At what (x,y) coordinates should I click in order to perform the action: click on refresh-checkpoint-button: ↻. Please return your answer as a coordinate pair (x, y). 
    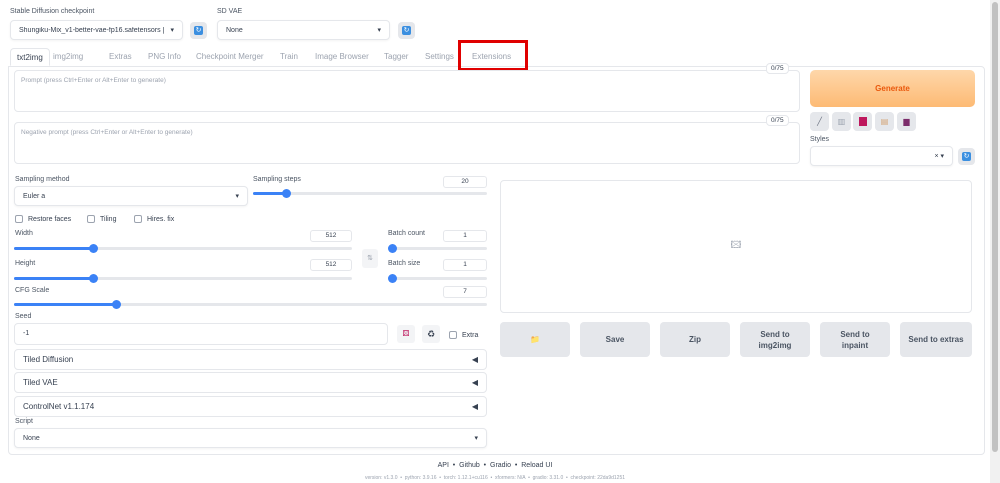
    Looking at the image, I should click on (198, 30).